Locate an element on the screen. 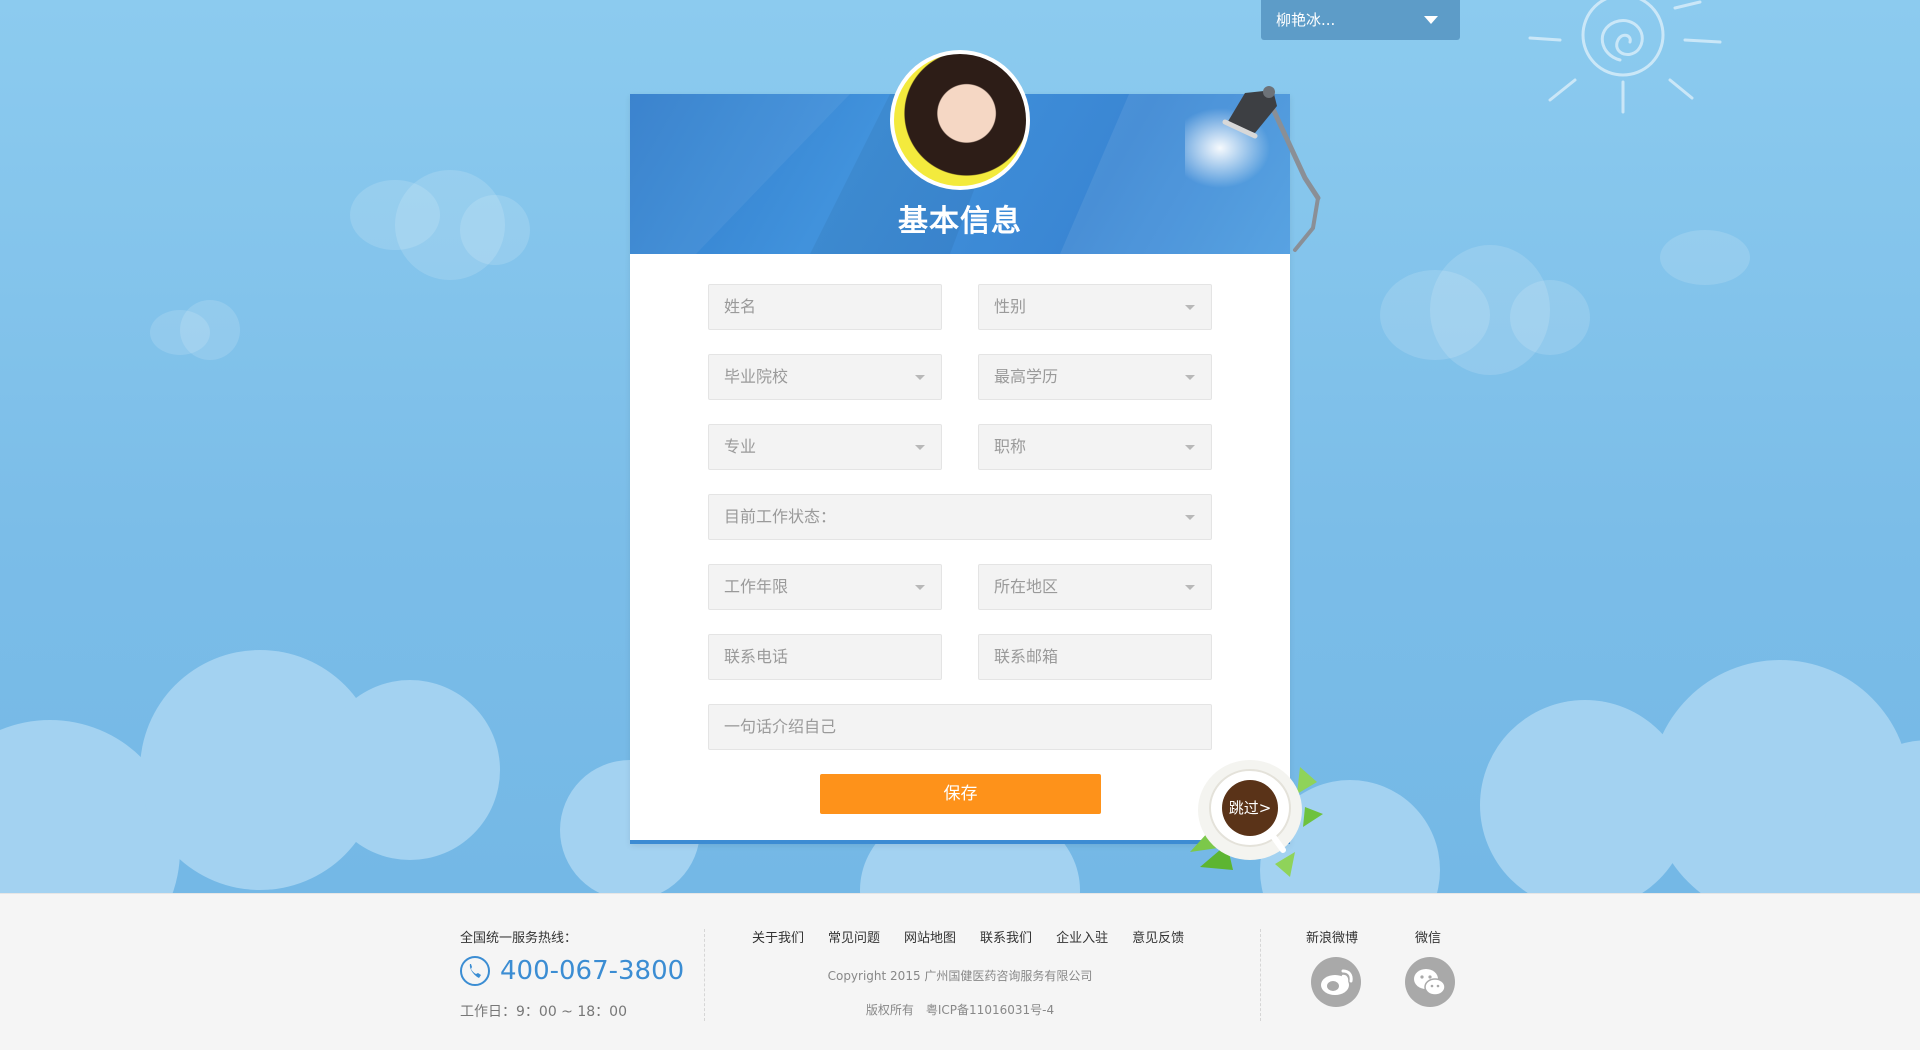 This screenshot has height=1050, width=1920. region-select: 所在地区 is located at coordinates (1095, 587).